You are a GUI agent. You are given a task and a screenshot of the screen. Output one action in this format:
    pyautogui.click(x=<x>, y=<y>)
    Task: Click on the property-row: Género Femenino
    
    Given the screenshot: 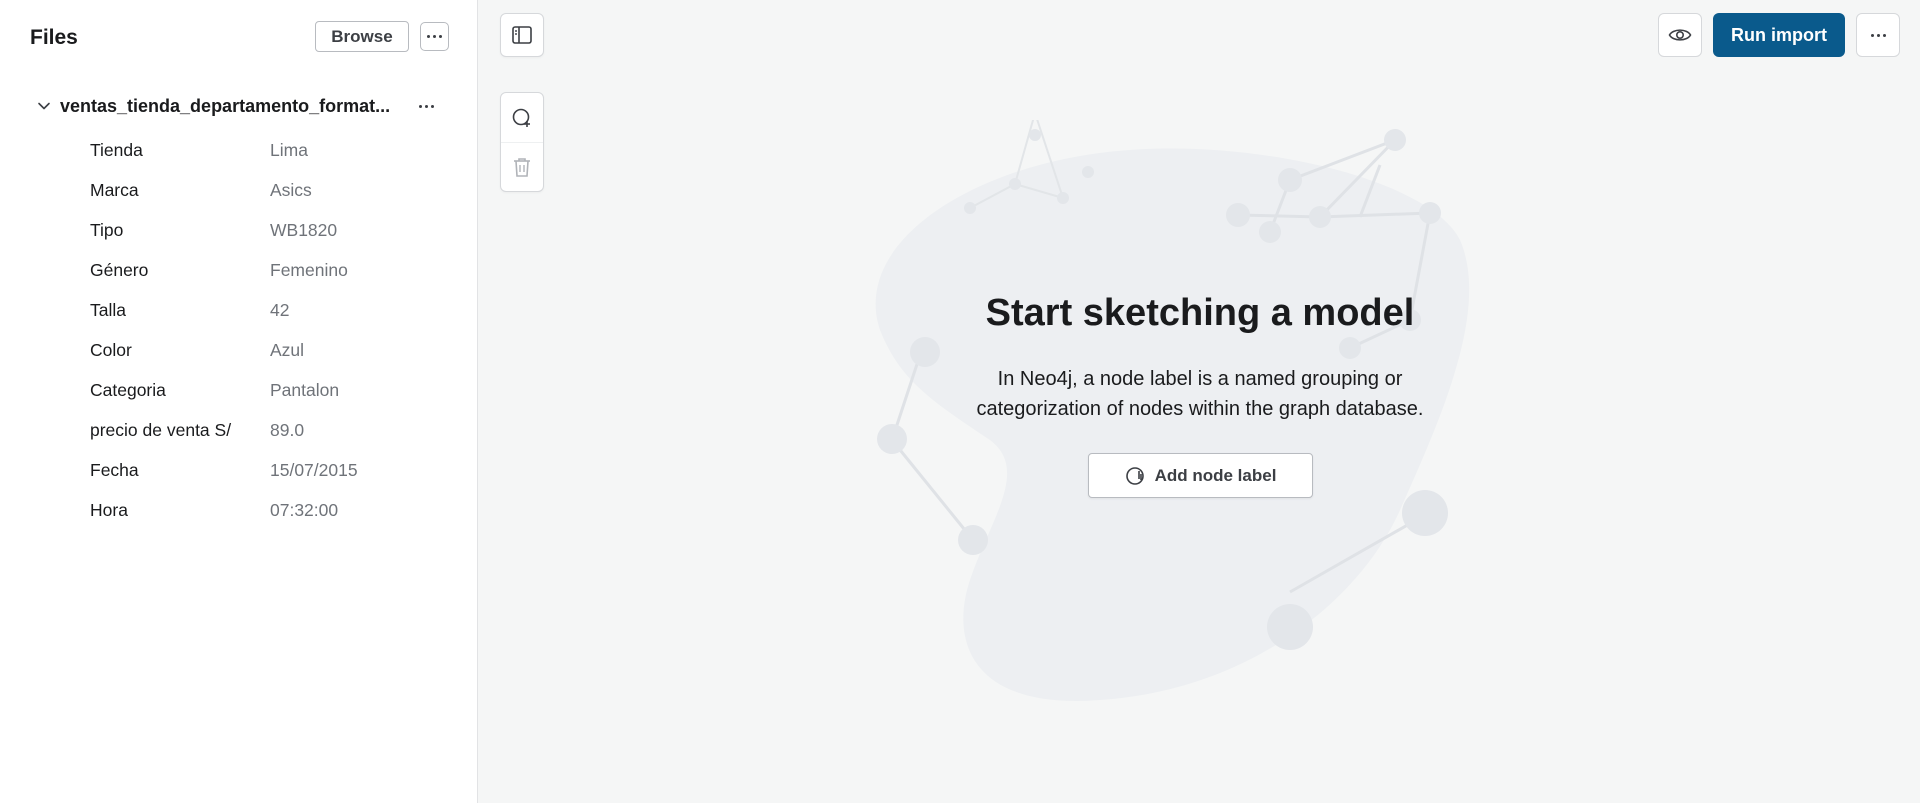 What is the action you would take?
    pyautogui.click(x=270, y=270)
    